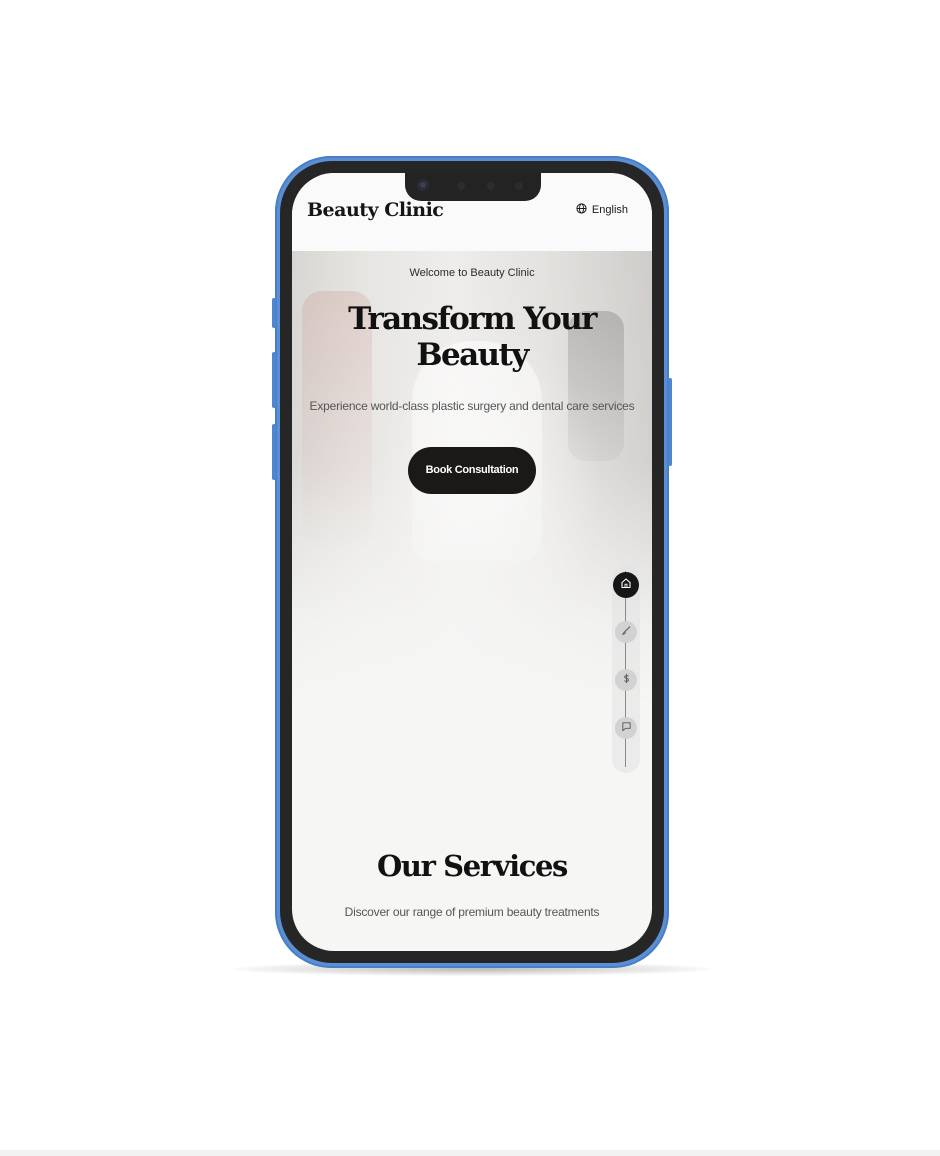 Image resolution: width=940 pixels, height=1156 pixels. Describe the element at coordinates (472, 470) in the screenshot. I see `book-consultation-button: Book Consultation` at that location.